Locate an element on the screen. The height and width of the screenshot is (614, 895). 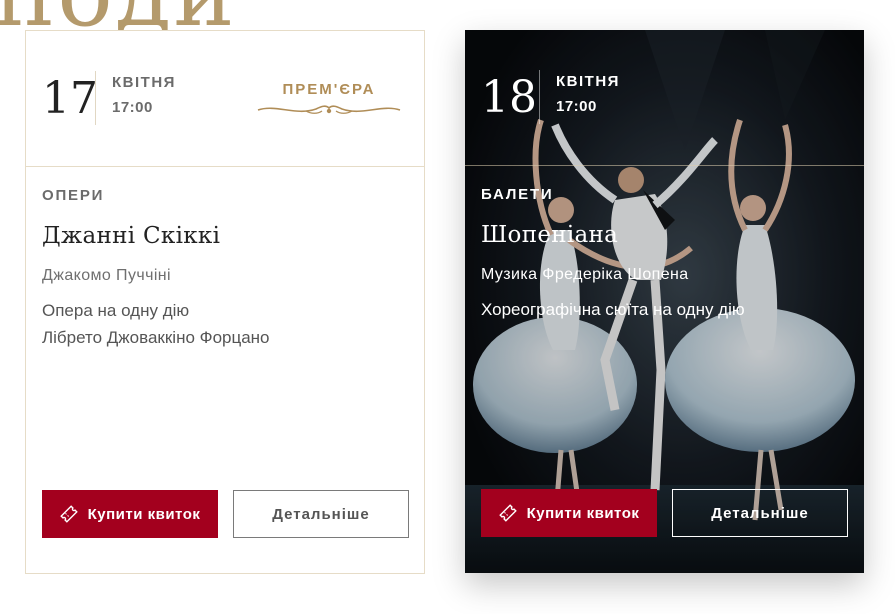
event-date-block: 17 КВІТНЯ 17:00 ПРЕМ'ЄРА is located at coordinates (225, 99).